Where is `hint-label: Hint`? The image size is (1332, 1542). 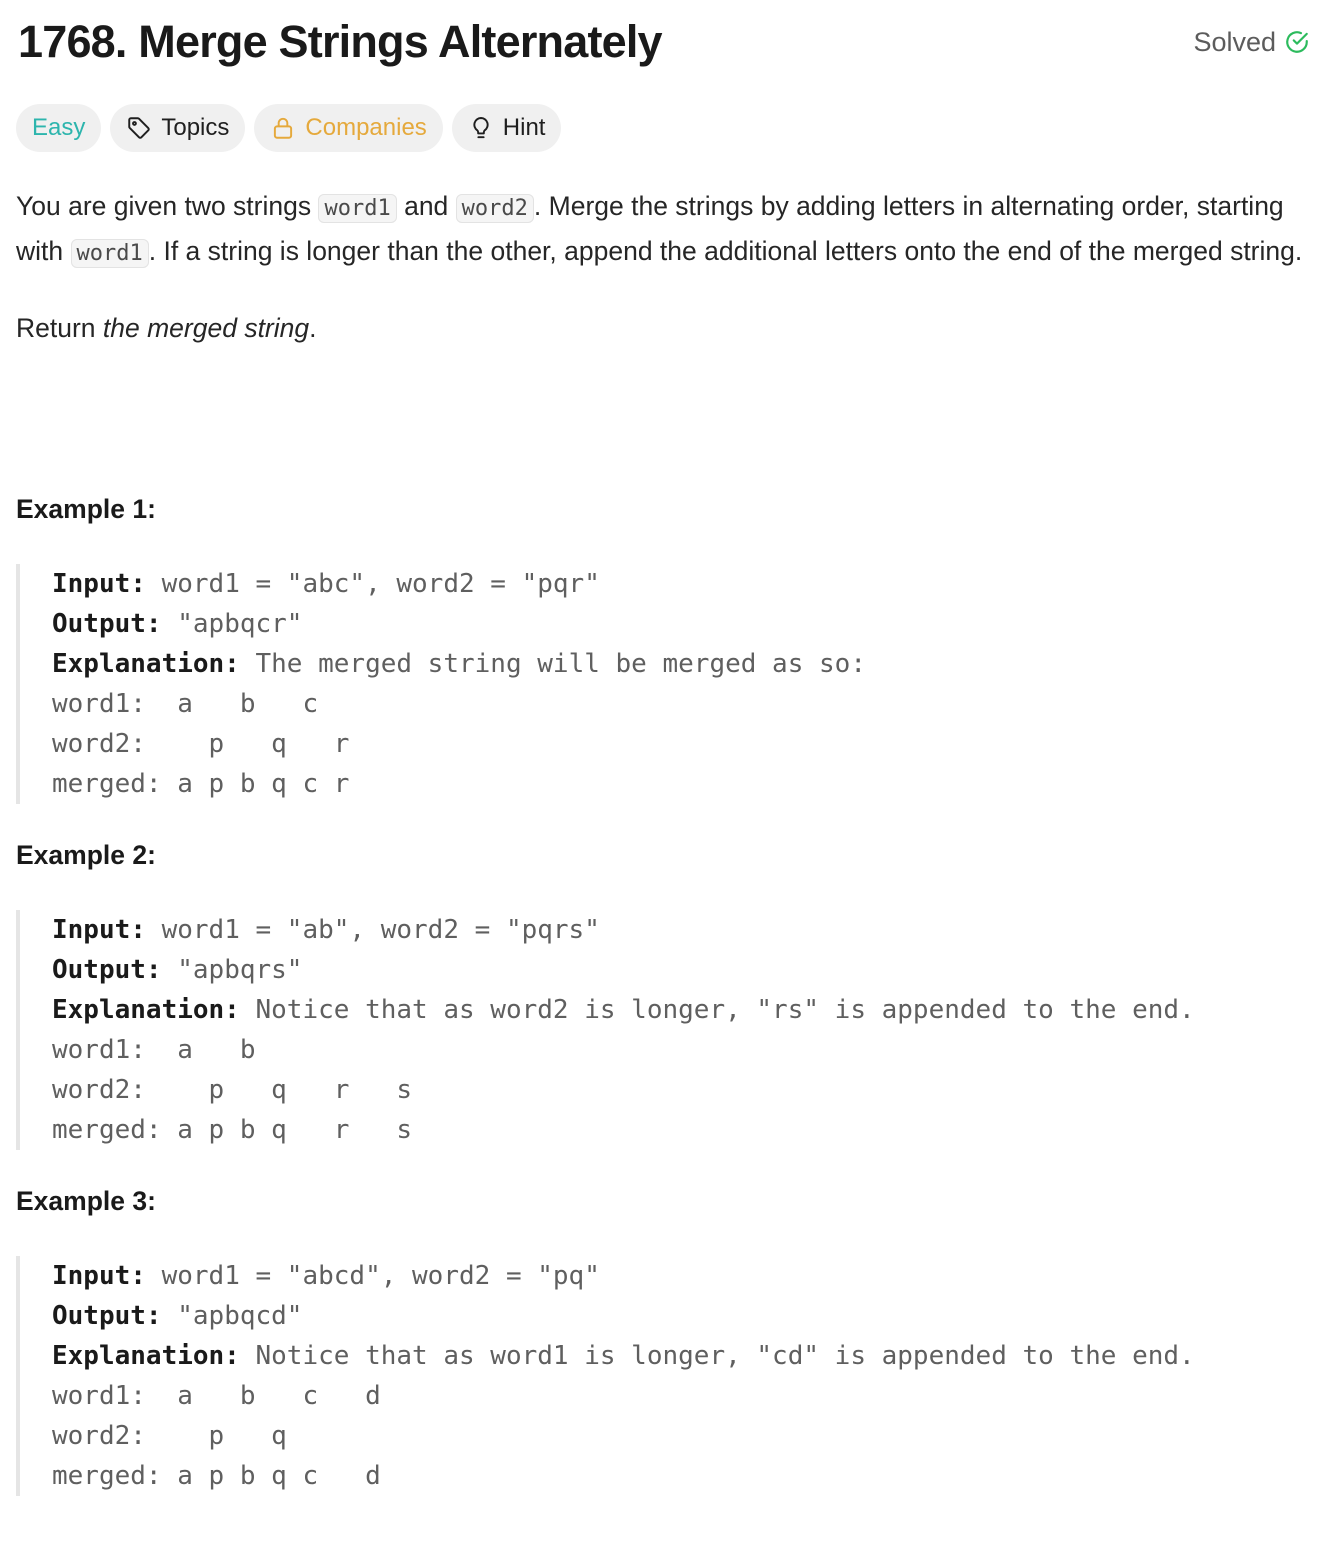 hint-label: Hint is located at coordinates (524, 127).